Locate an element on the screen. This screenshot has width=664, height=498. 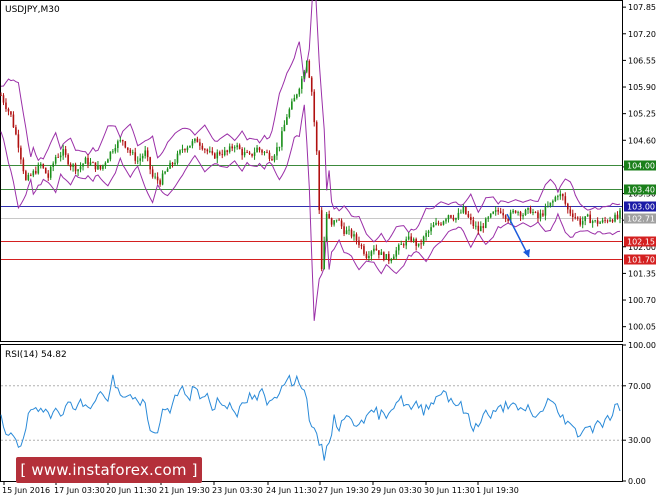
level-badge-label: 103.40 is located at coordinates (641, 190).